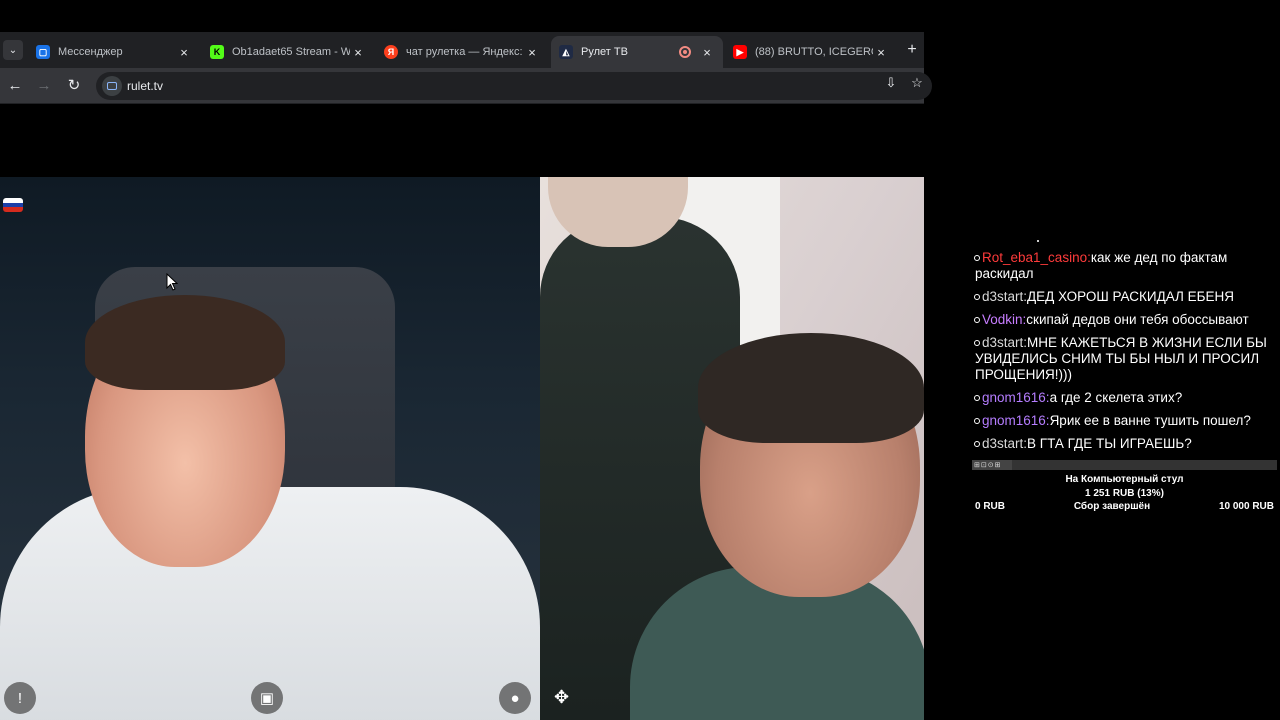  What do you see at coordinates (514, 86) in the screenshot?
I see `address-bar: rulet.tv` at bounding box center [514, 86].